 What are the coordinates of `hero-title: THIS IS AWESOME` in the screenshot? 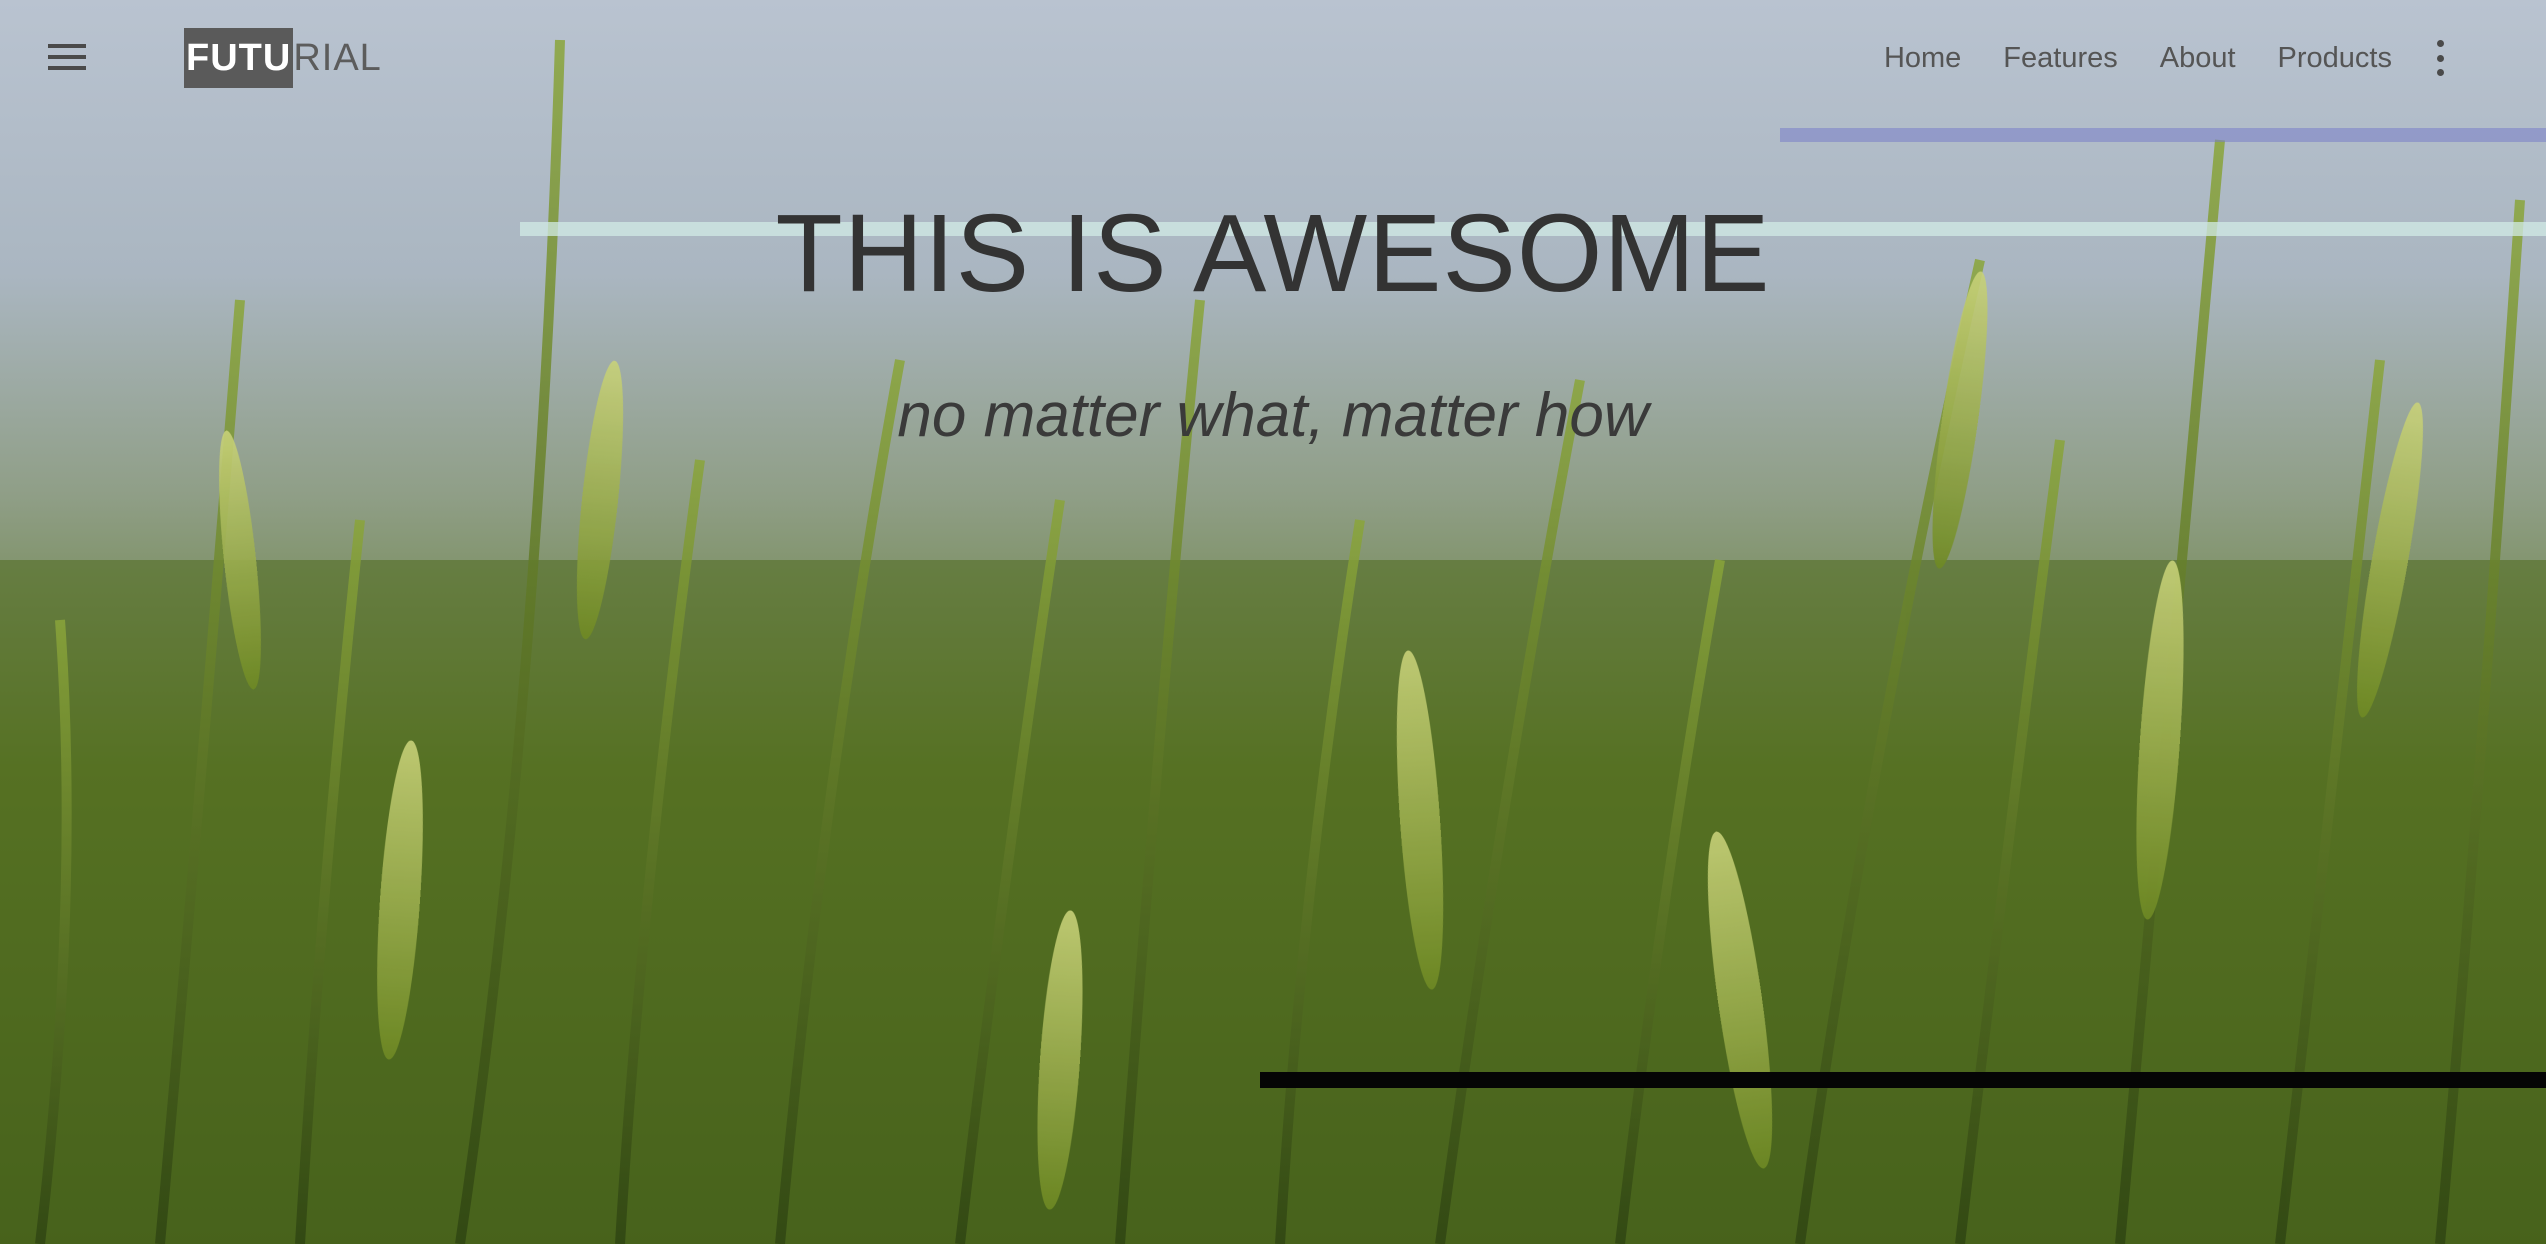 It's located at (1273, 253).